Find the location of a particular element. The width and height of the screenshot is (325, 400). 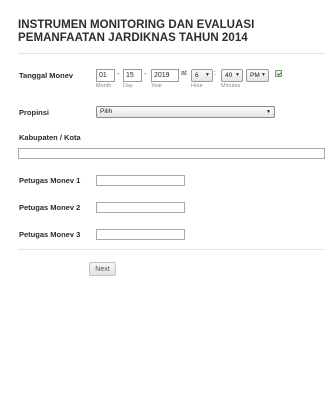

minute-sublabel: Minutes is located at coordinates (231, 86).